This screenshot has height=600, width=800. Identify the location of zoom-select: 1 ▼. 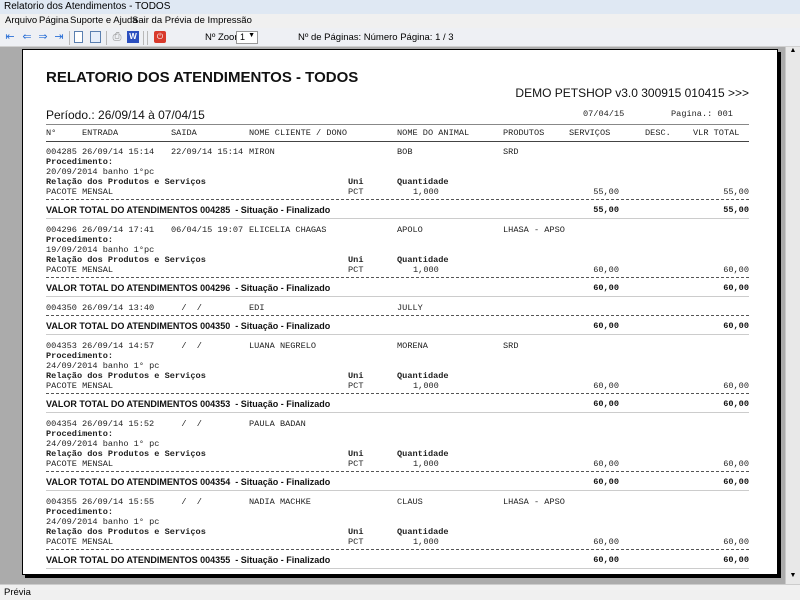
(247, 37).